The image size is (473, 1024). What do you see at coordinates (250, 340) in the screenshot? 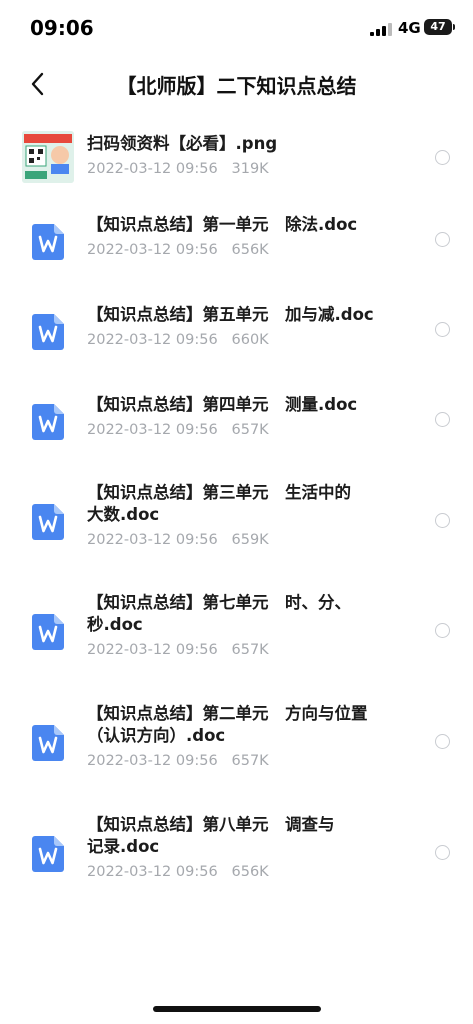
I see `file-size: 660K` at bounding box center [250, 340].